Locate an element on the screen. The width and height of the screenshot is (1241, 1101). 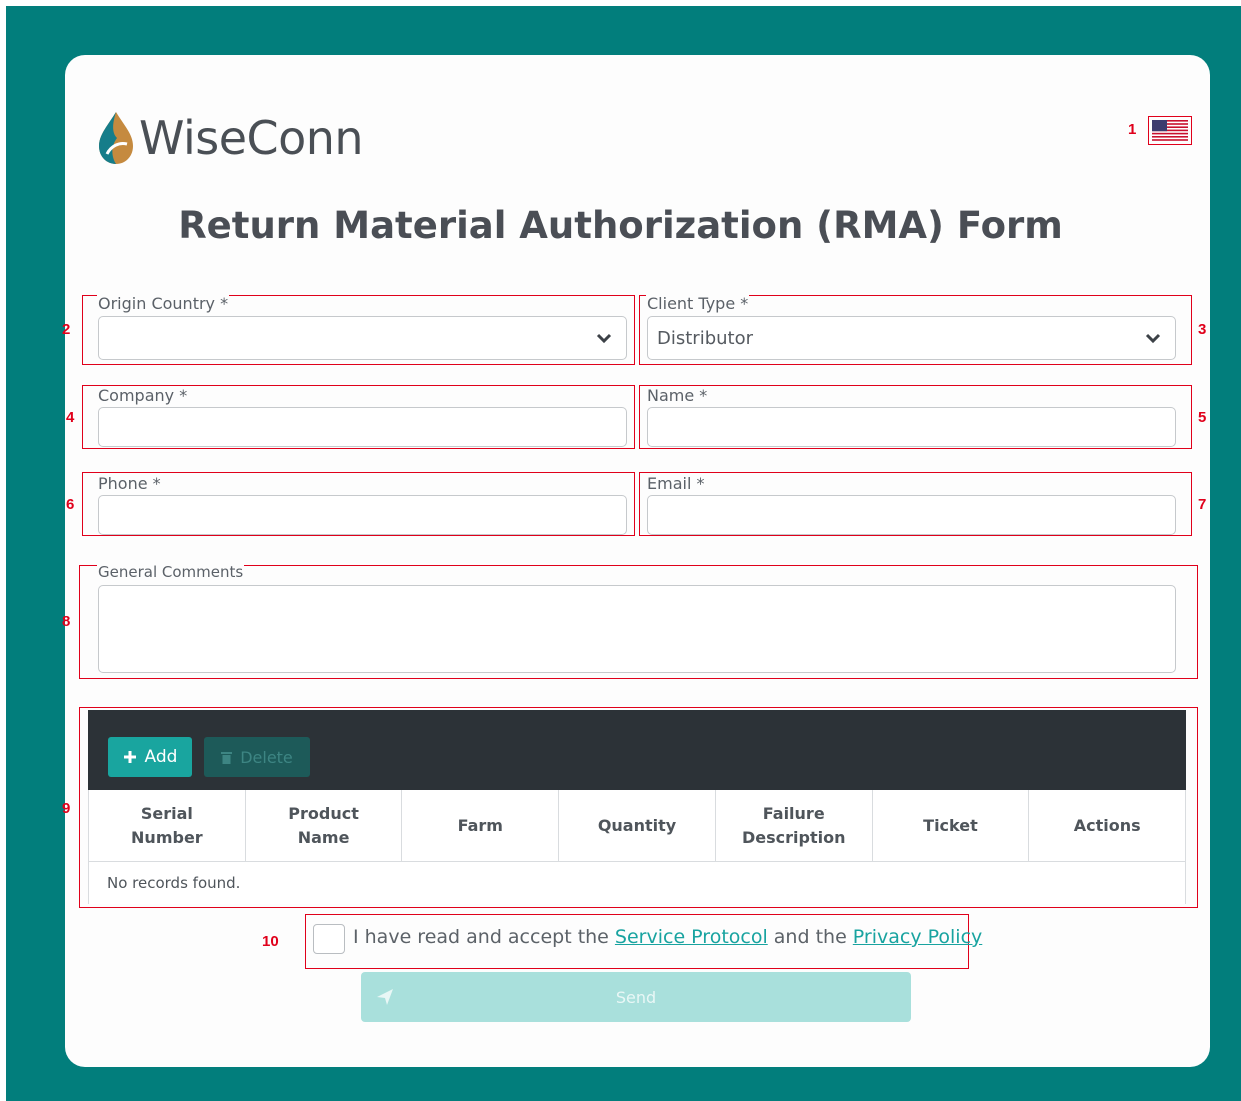
add-button-label: Add is located at coordinates (161, 757).